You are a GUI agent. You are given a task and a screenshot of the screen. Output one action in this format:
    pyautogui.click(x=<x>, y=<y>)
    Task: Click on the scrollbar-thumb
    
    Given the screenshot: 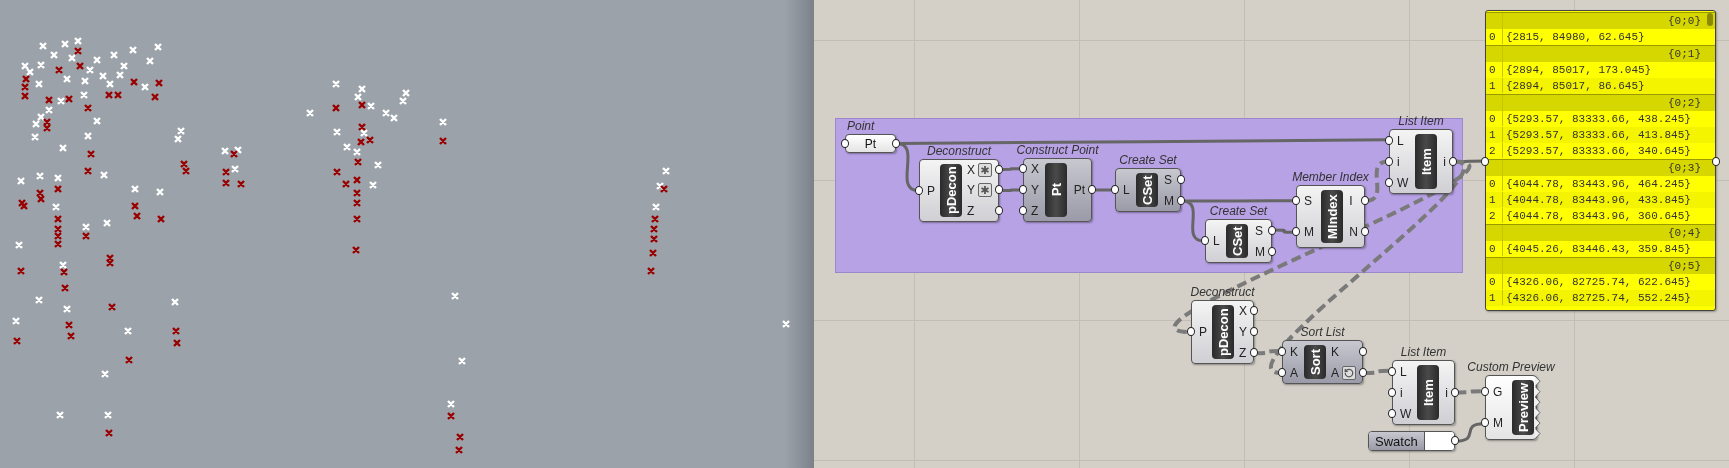 What is the action you would take?
    pyautogui.click(x=1710, y=19)
    